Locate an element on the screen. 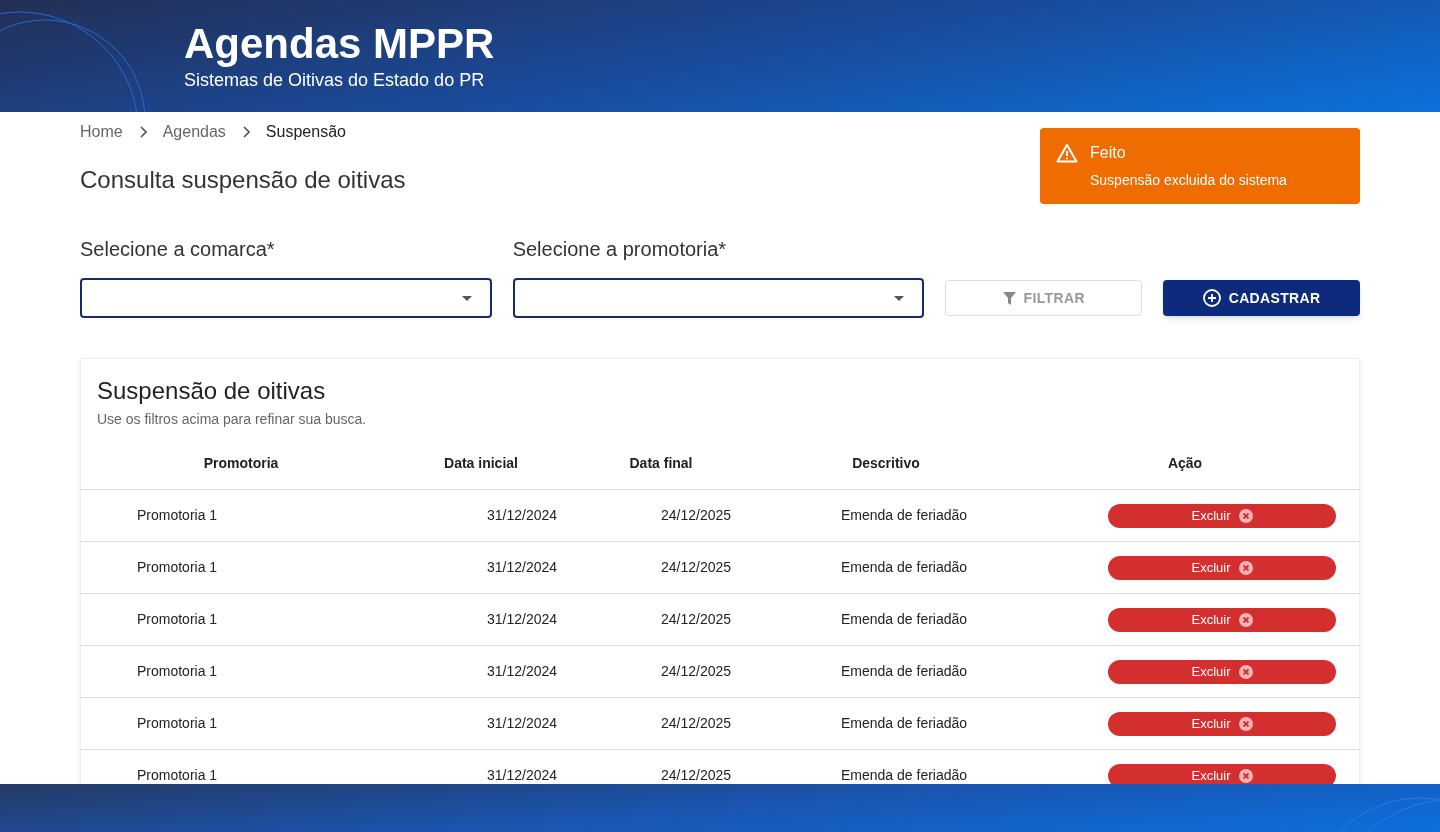  app-subtitle: Sistemas de Oitivas do Estado do PR is located at coordinates (335, 80).